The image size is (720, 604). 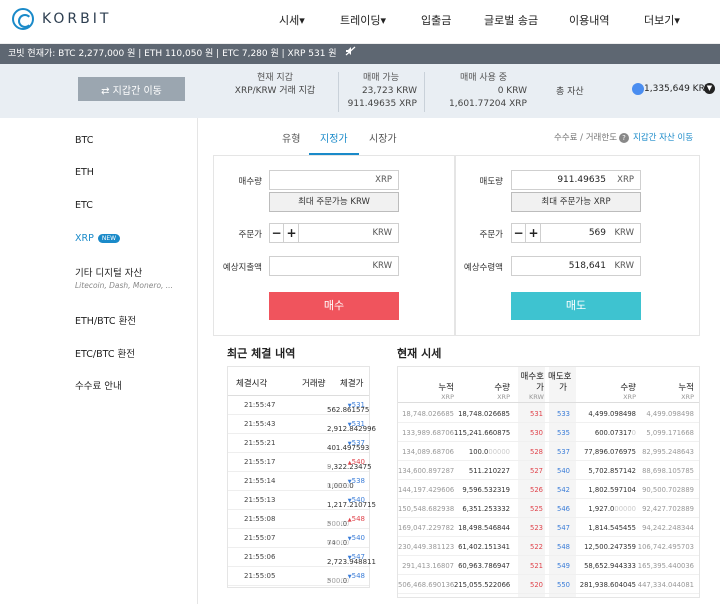 I want to click on sell-button: 매도, so click(x=576, y=306).